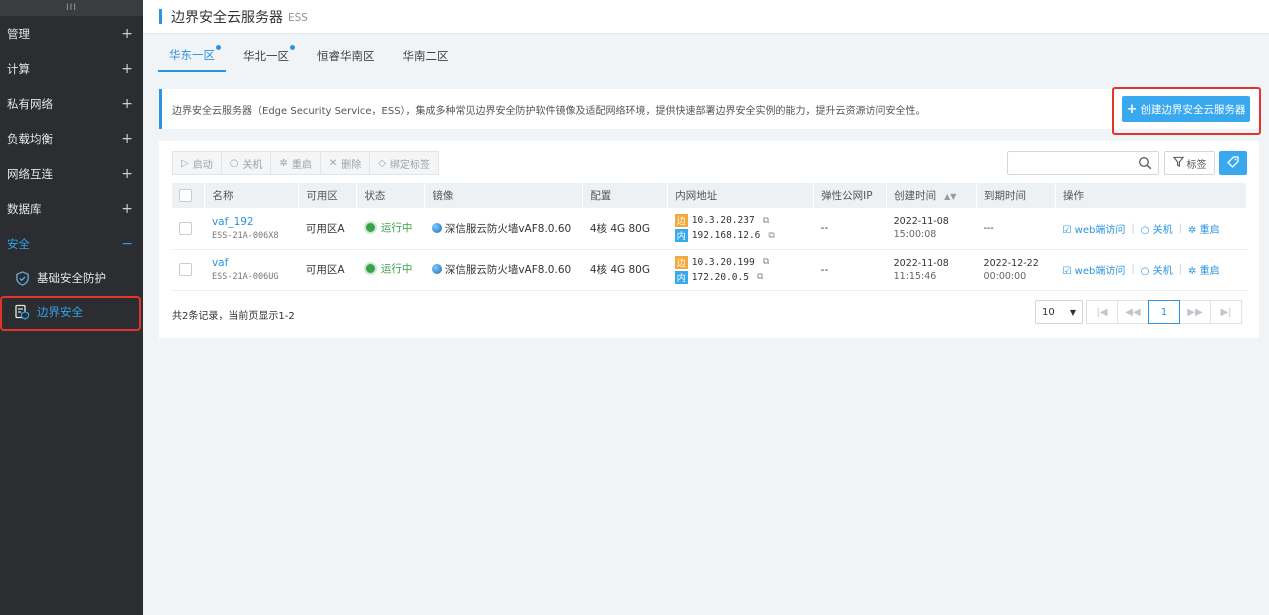 The width and height of the screenshot is (1269, 615). What do you see at coordinates (255, 222) in the screenshot?
I see `instance-name-link: vaf_192` at bounding box center [255, 222].